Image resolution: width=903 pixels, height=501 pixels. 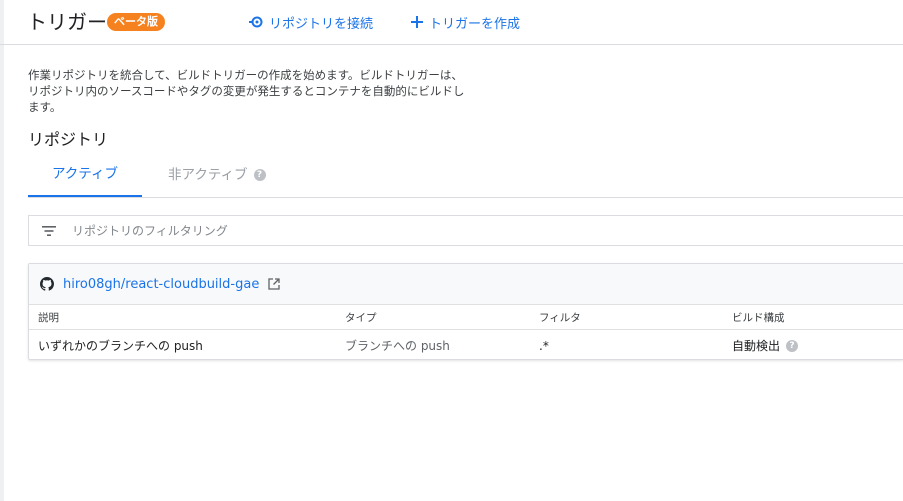 What do you see at coordinates (544, 345) in the screenshot?
I see `trigger-filter: .*` at bounding box center [544, 345].